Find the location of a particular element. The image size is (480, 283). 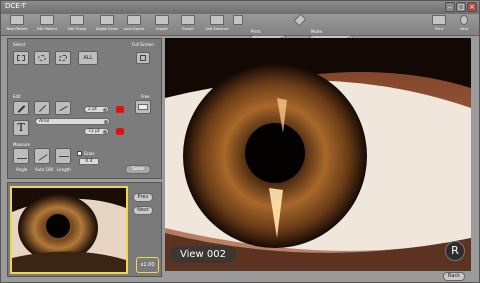

eye-thumbnail-image is located at coordinates (69, 230).